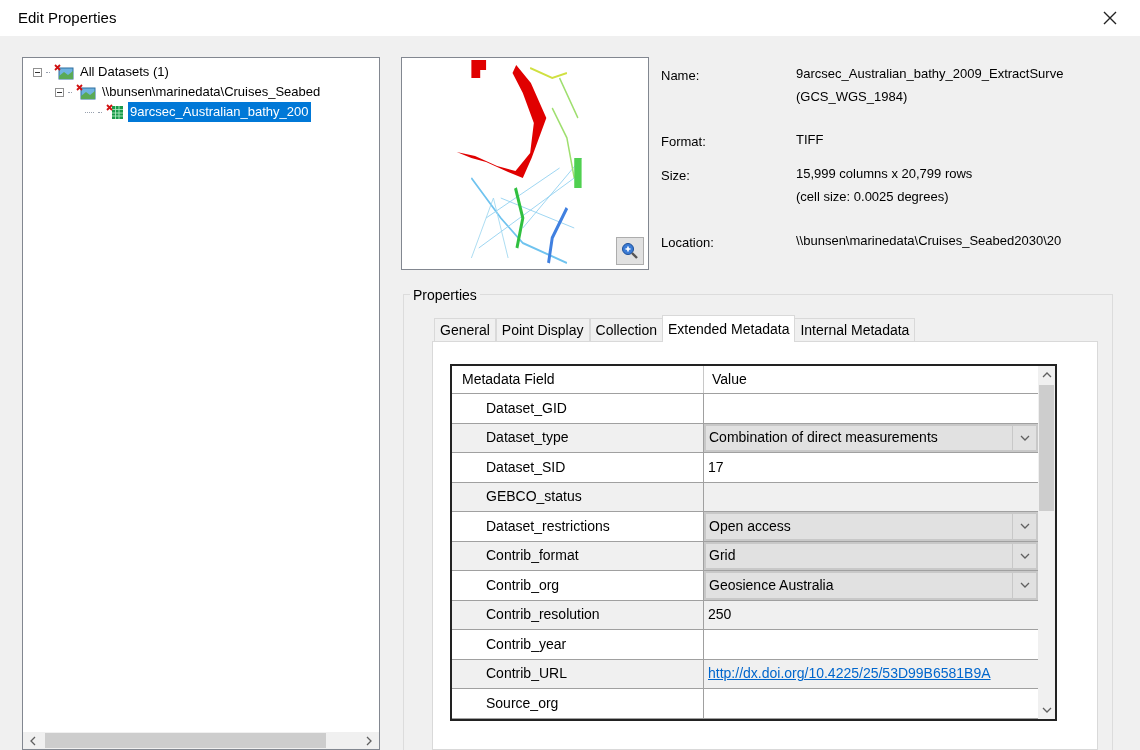 The height and width of the screenshot is (750, 1140). Describe the element at coordinates (1110, 18) in the screenshot. I see `close-icon` at that location.